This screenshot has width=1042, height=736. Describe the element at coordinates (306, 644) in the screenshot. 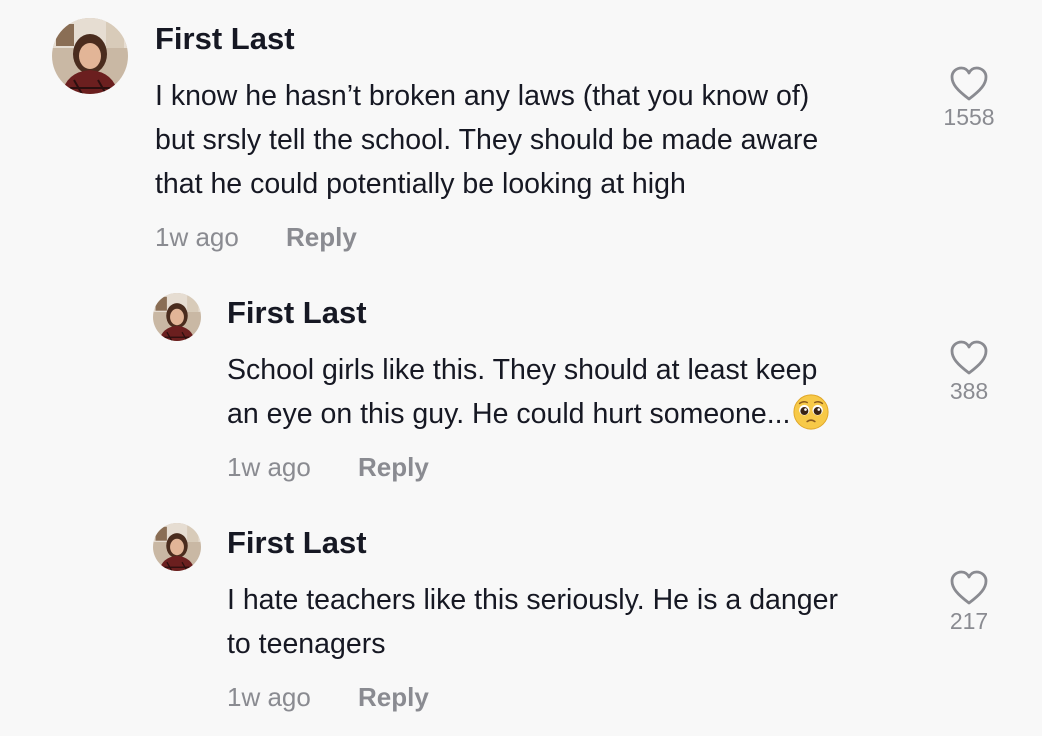

I see `comment-text-line: to teenagers` at that location.